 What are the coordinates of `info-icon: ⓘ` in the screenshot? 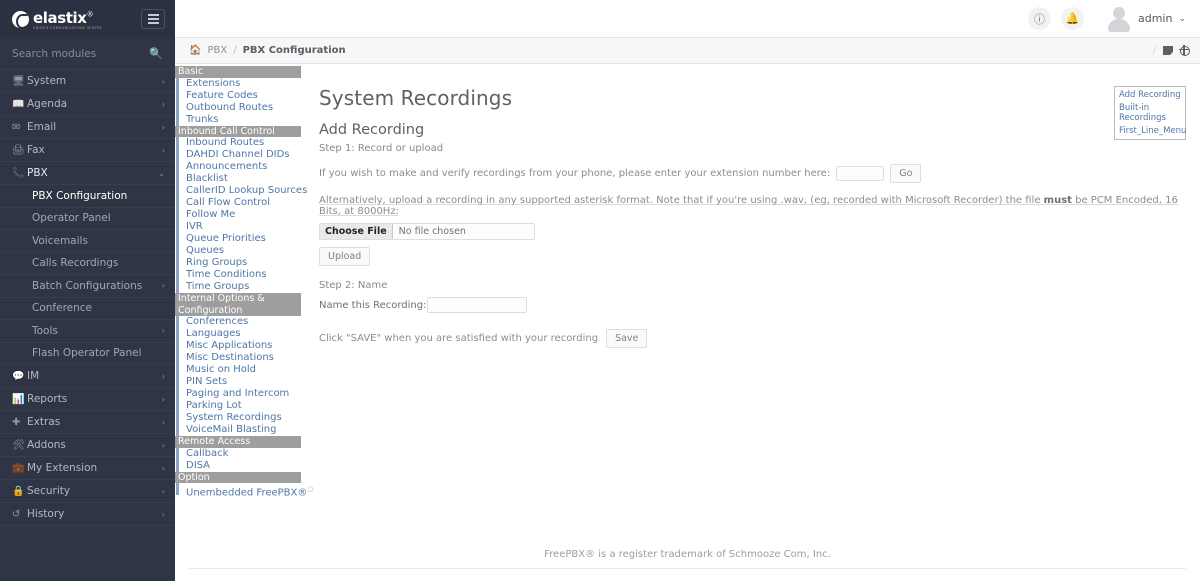 It's located at (1039, 18).